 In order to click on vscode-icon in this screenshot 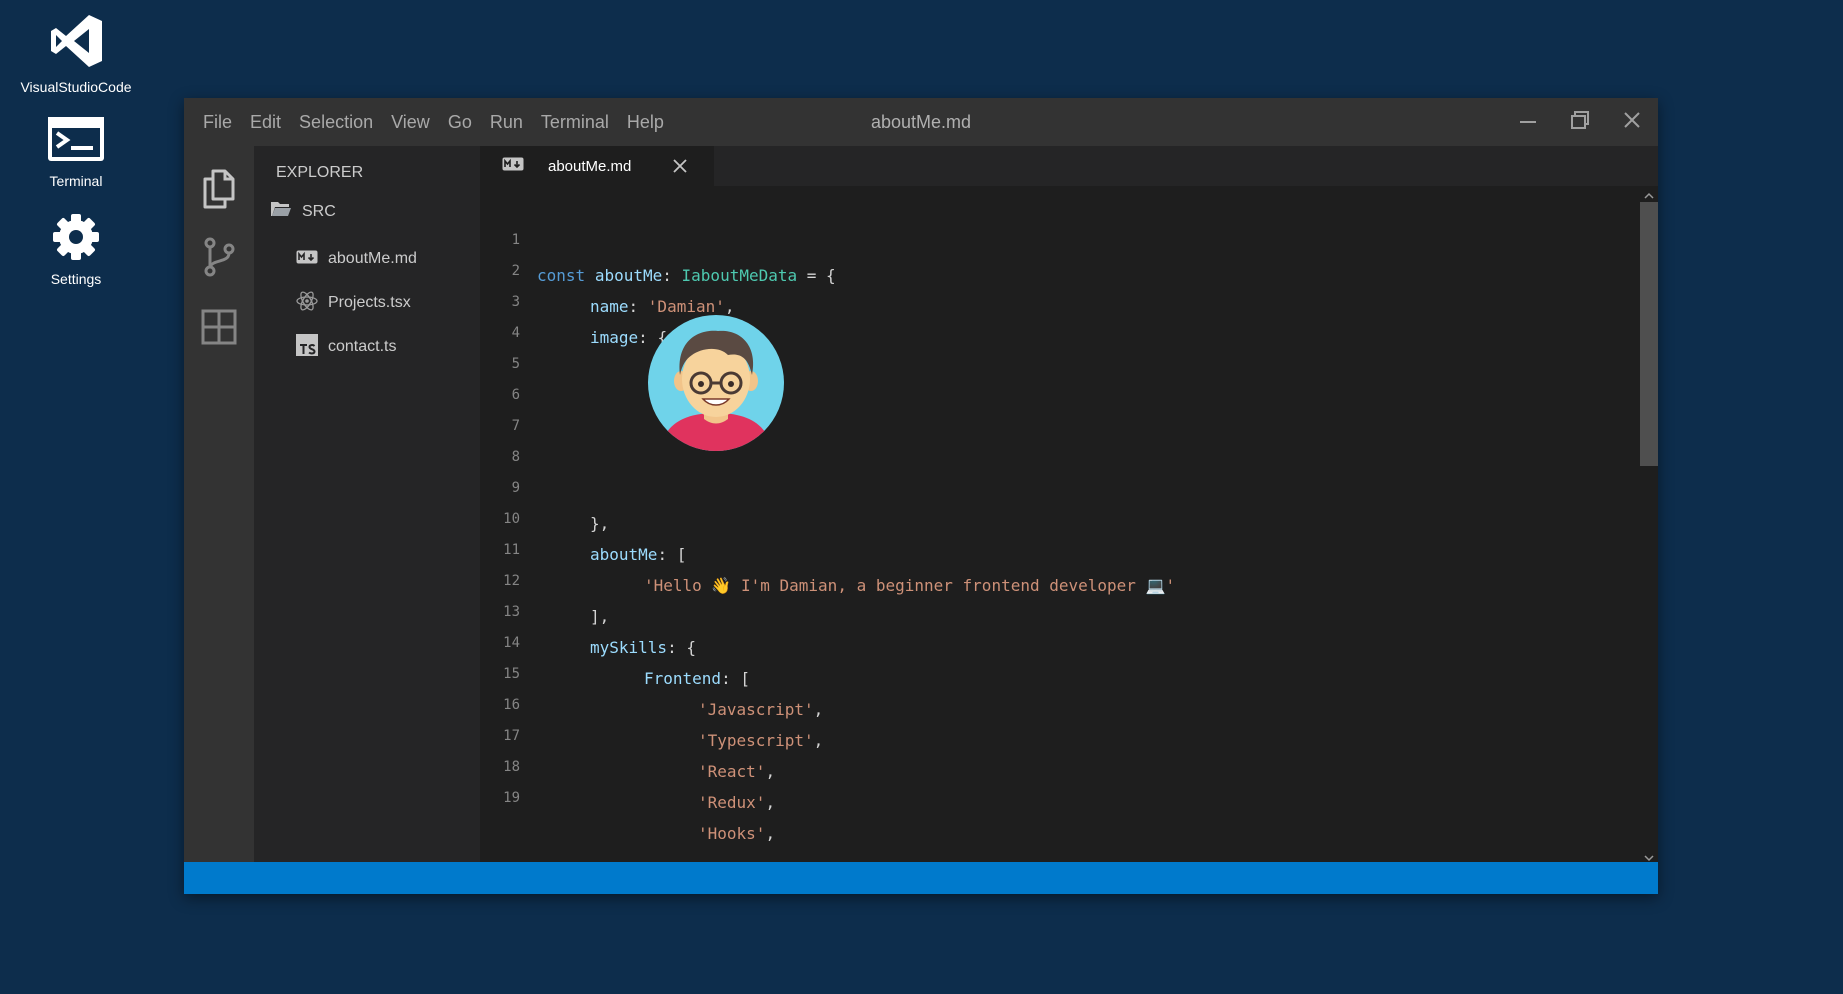, I will do `click(76, 42)`.